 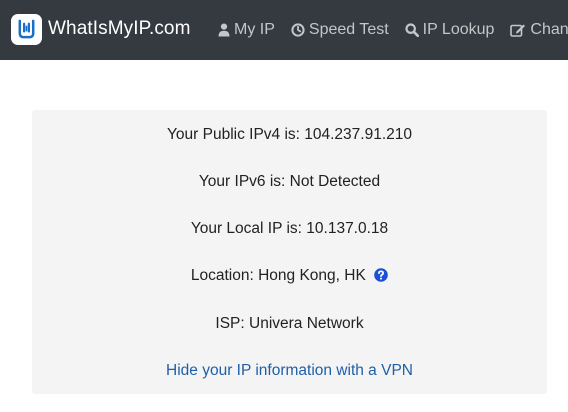 What do you see at coordinates (26, 29) in the screenshot?
I see `wimi-logo-icon` at bounding box center [26, 29].